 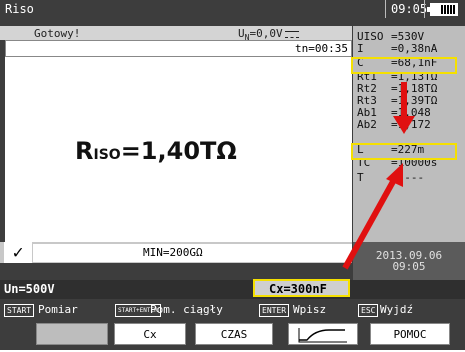 I want to click on side-result-key: T, so click(x=360, y=177).